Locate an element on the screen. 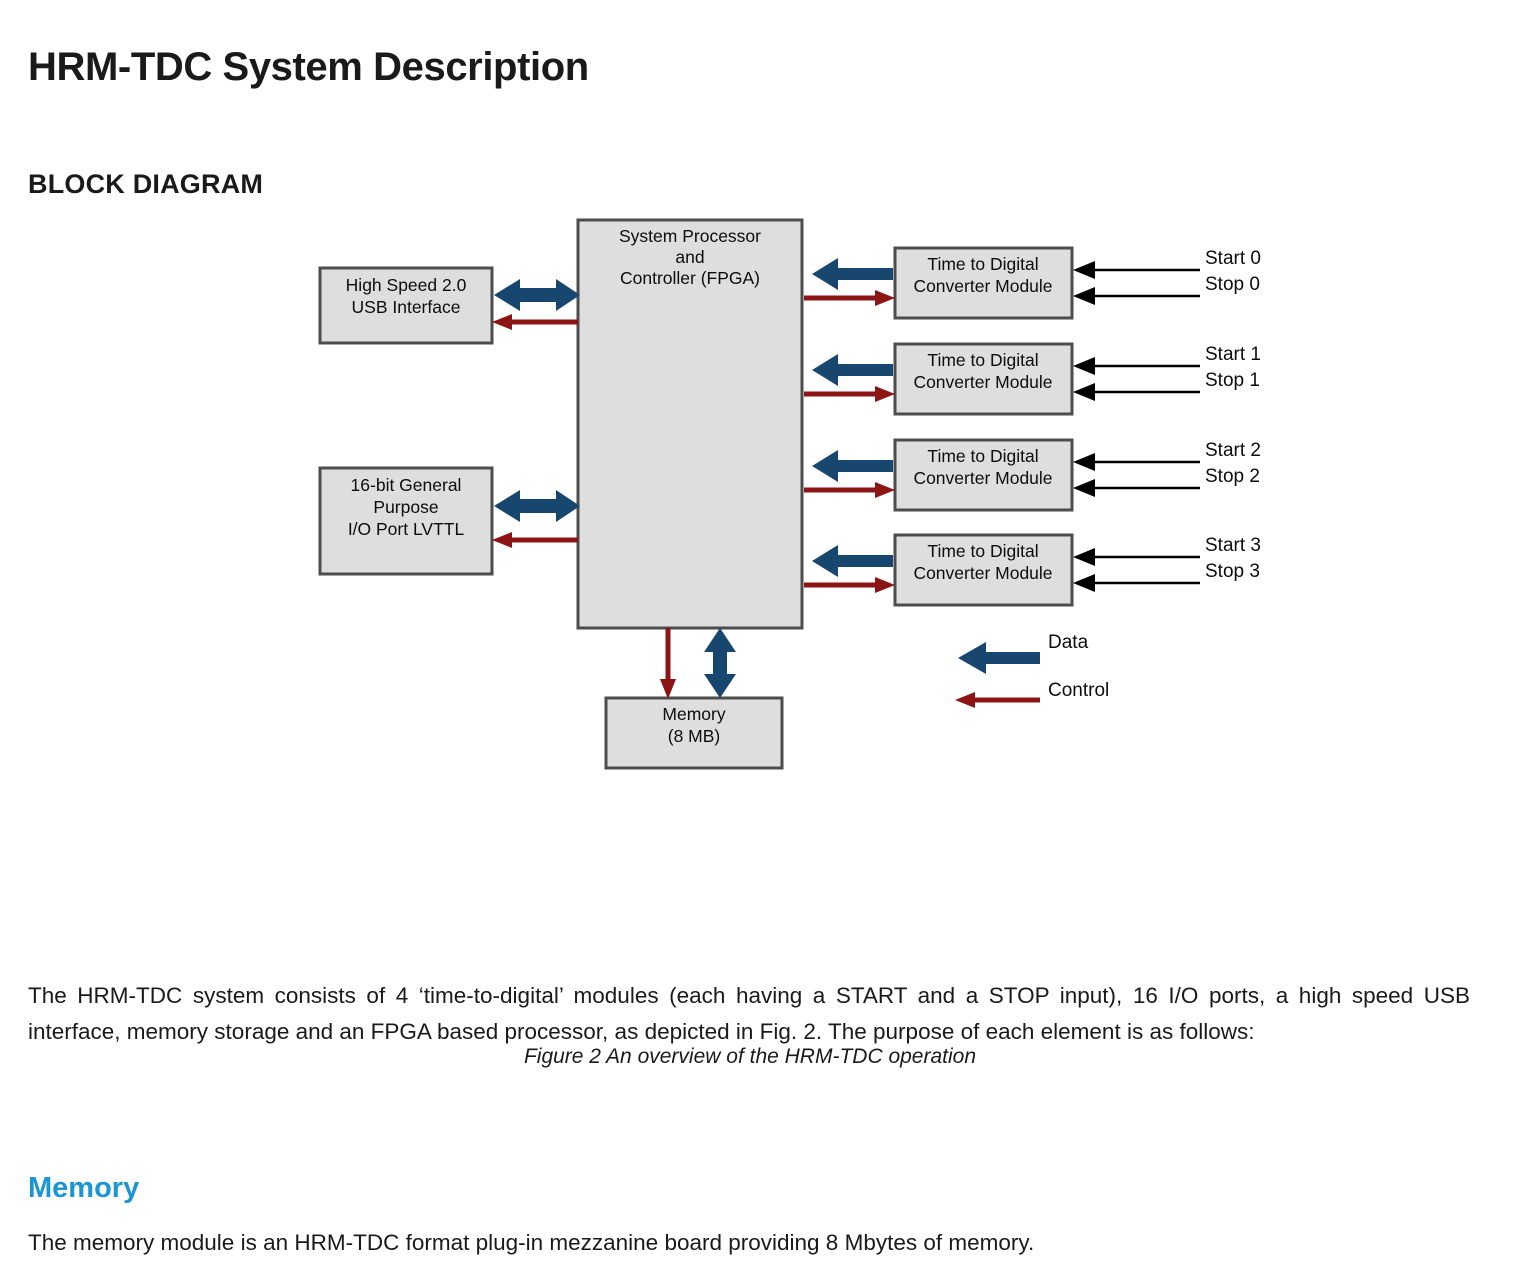 The image size is (1518, 1270). block-tdc-3-line1: Time to Digital is located at coordinates (982, 551).